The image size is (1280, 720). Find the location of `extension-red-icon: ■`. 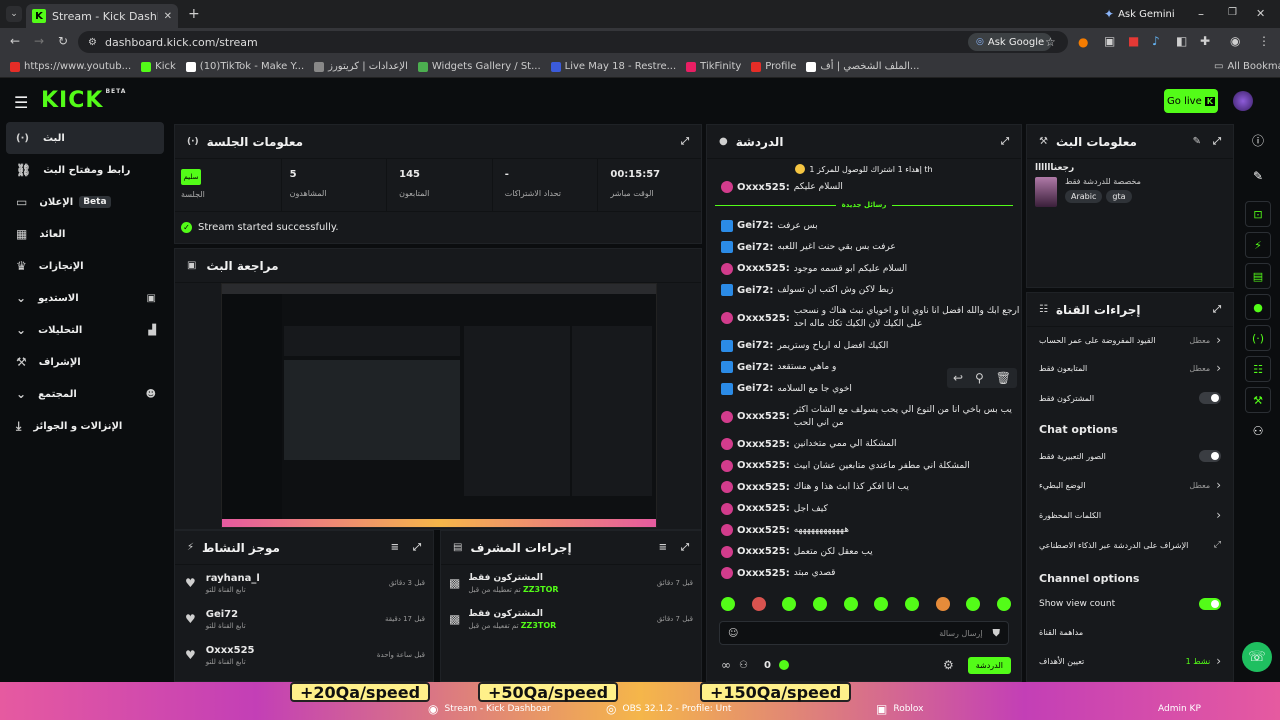

extension-red-icon: ■ is located at coordinates (1133, 41).